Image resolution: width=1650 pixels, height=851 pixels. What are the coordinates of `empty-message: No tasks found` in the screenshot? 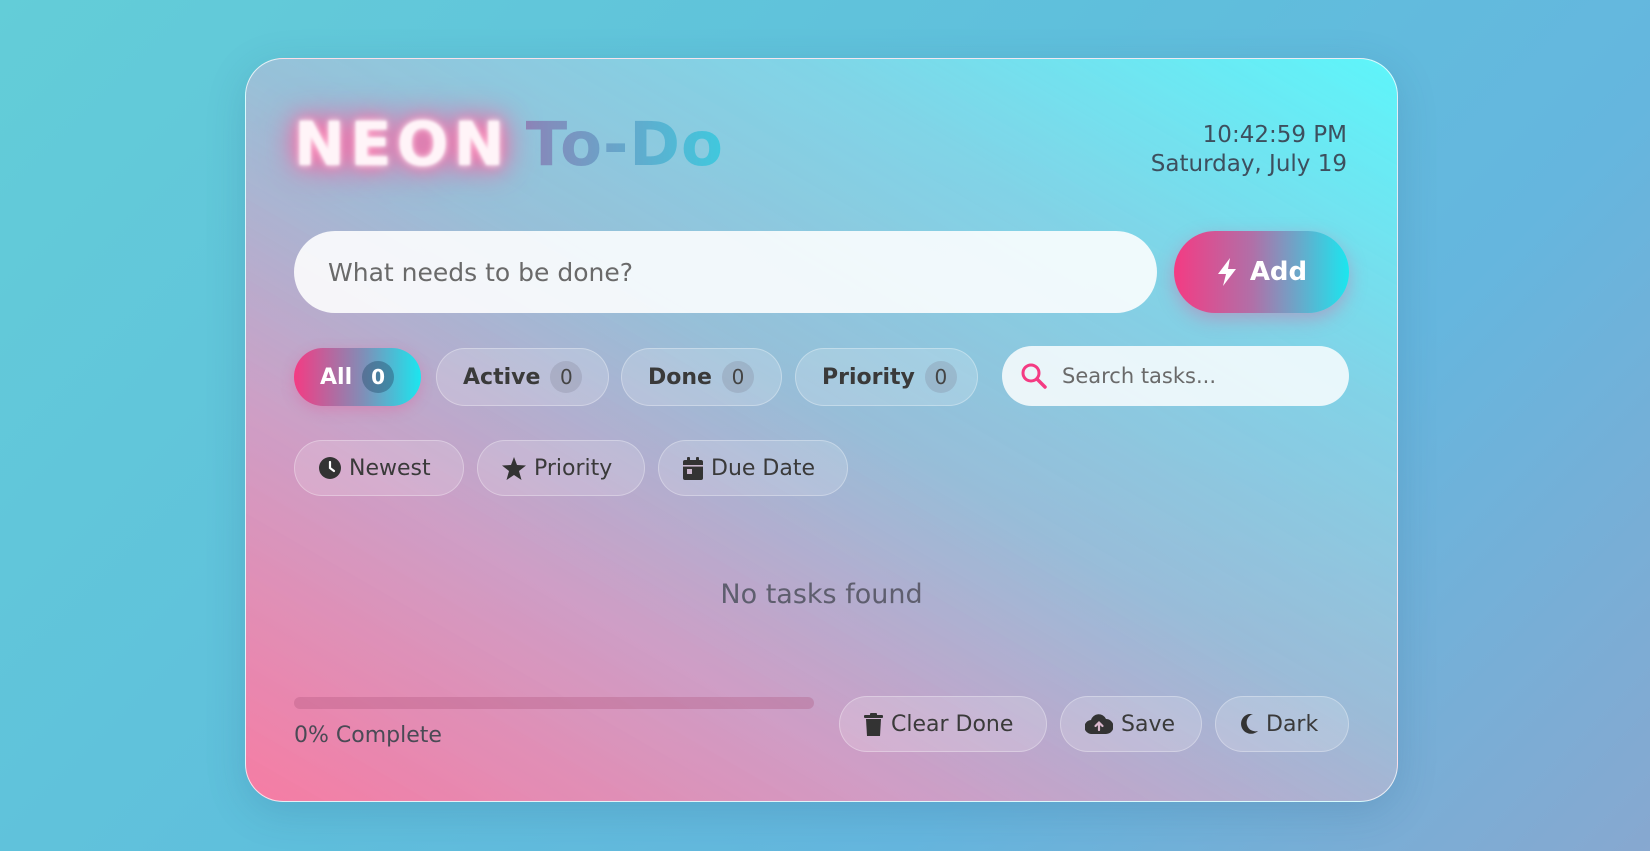 It's located at (821, 594).